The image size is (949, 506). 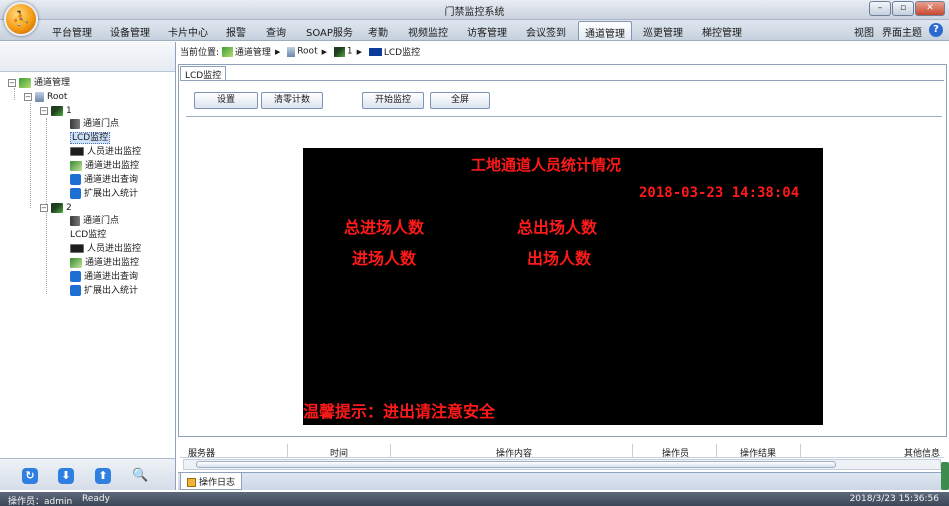 I want to click on tree-node-channel-mgmt: − 通道管理, so click(x=39, y=83).